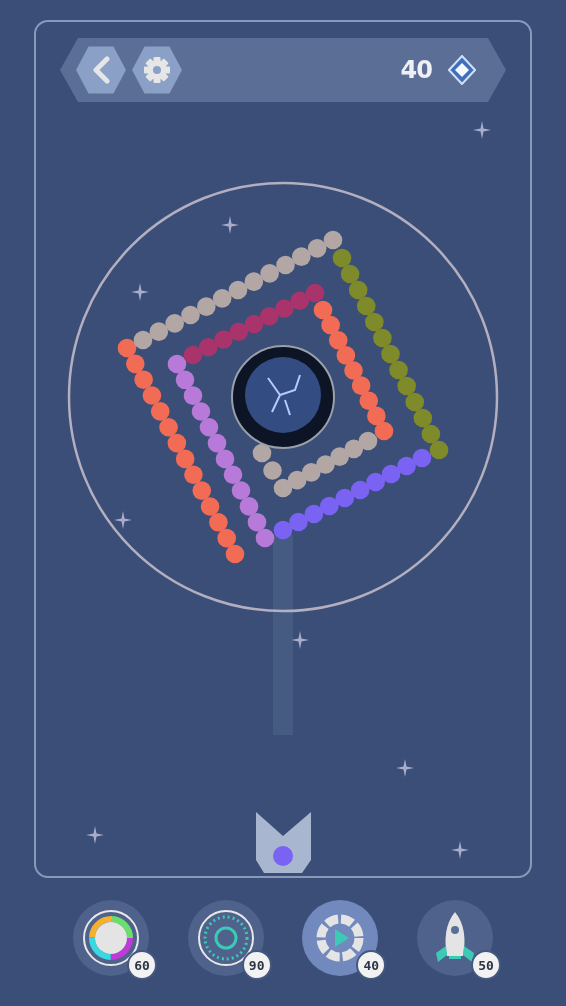 The image size is (566, 1006). Describe the element at coordinates (157, 70) in the screenshot. I see `settings-icon` at that location.